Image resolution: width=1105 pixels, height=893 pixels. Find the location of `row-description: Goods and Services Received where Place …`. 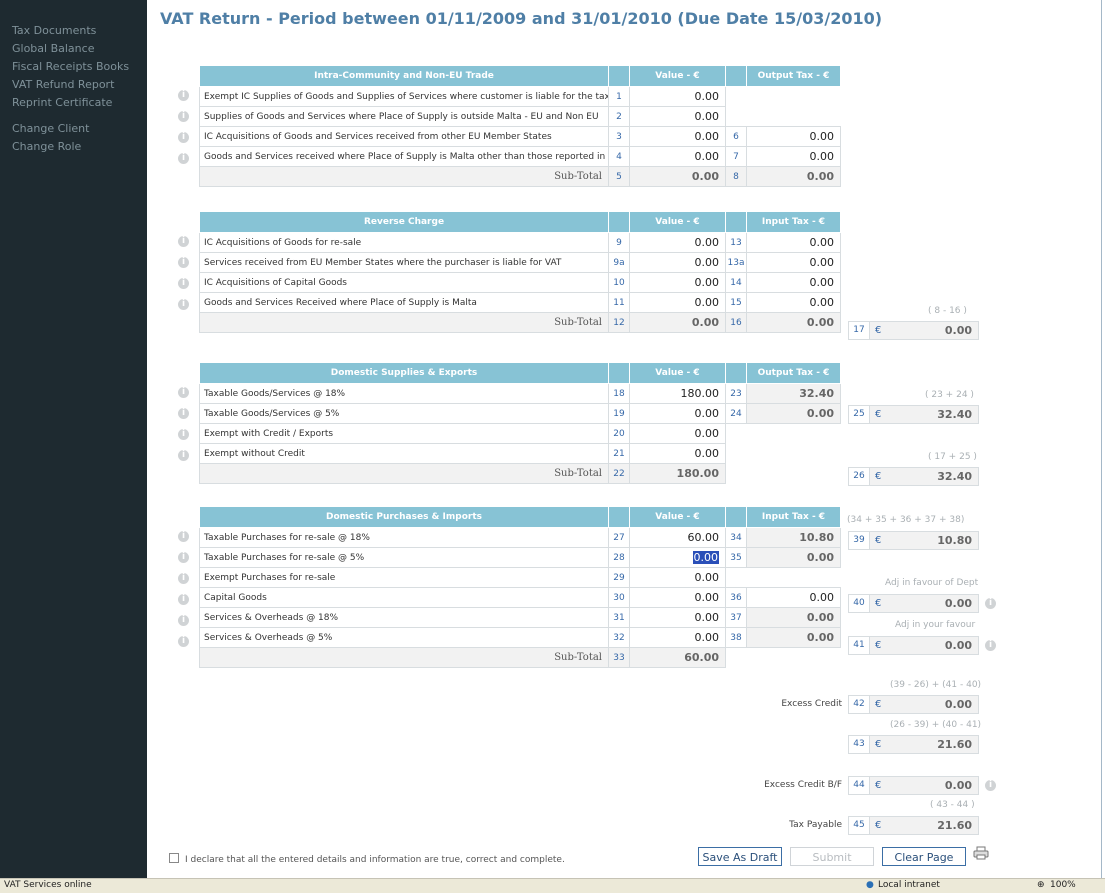

row-description: Goods and Services Received where Place … is located at coordinates (404, 302).